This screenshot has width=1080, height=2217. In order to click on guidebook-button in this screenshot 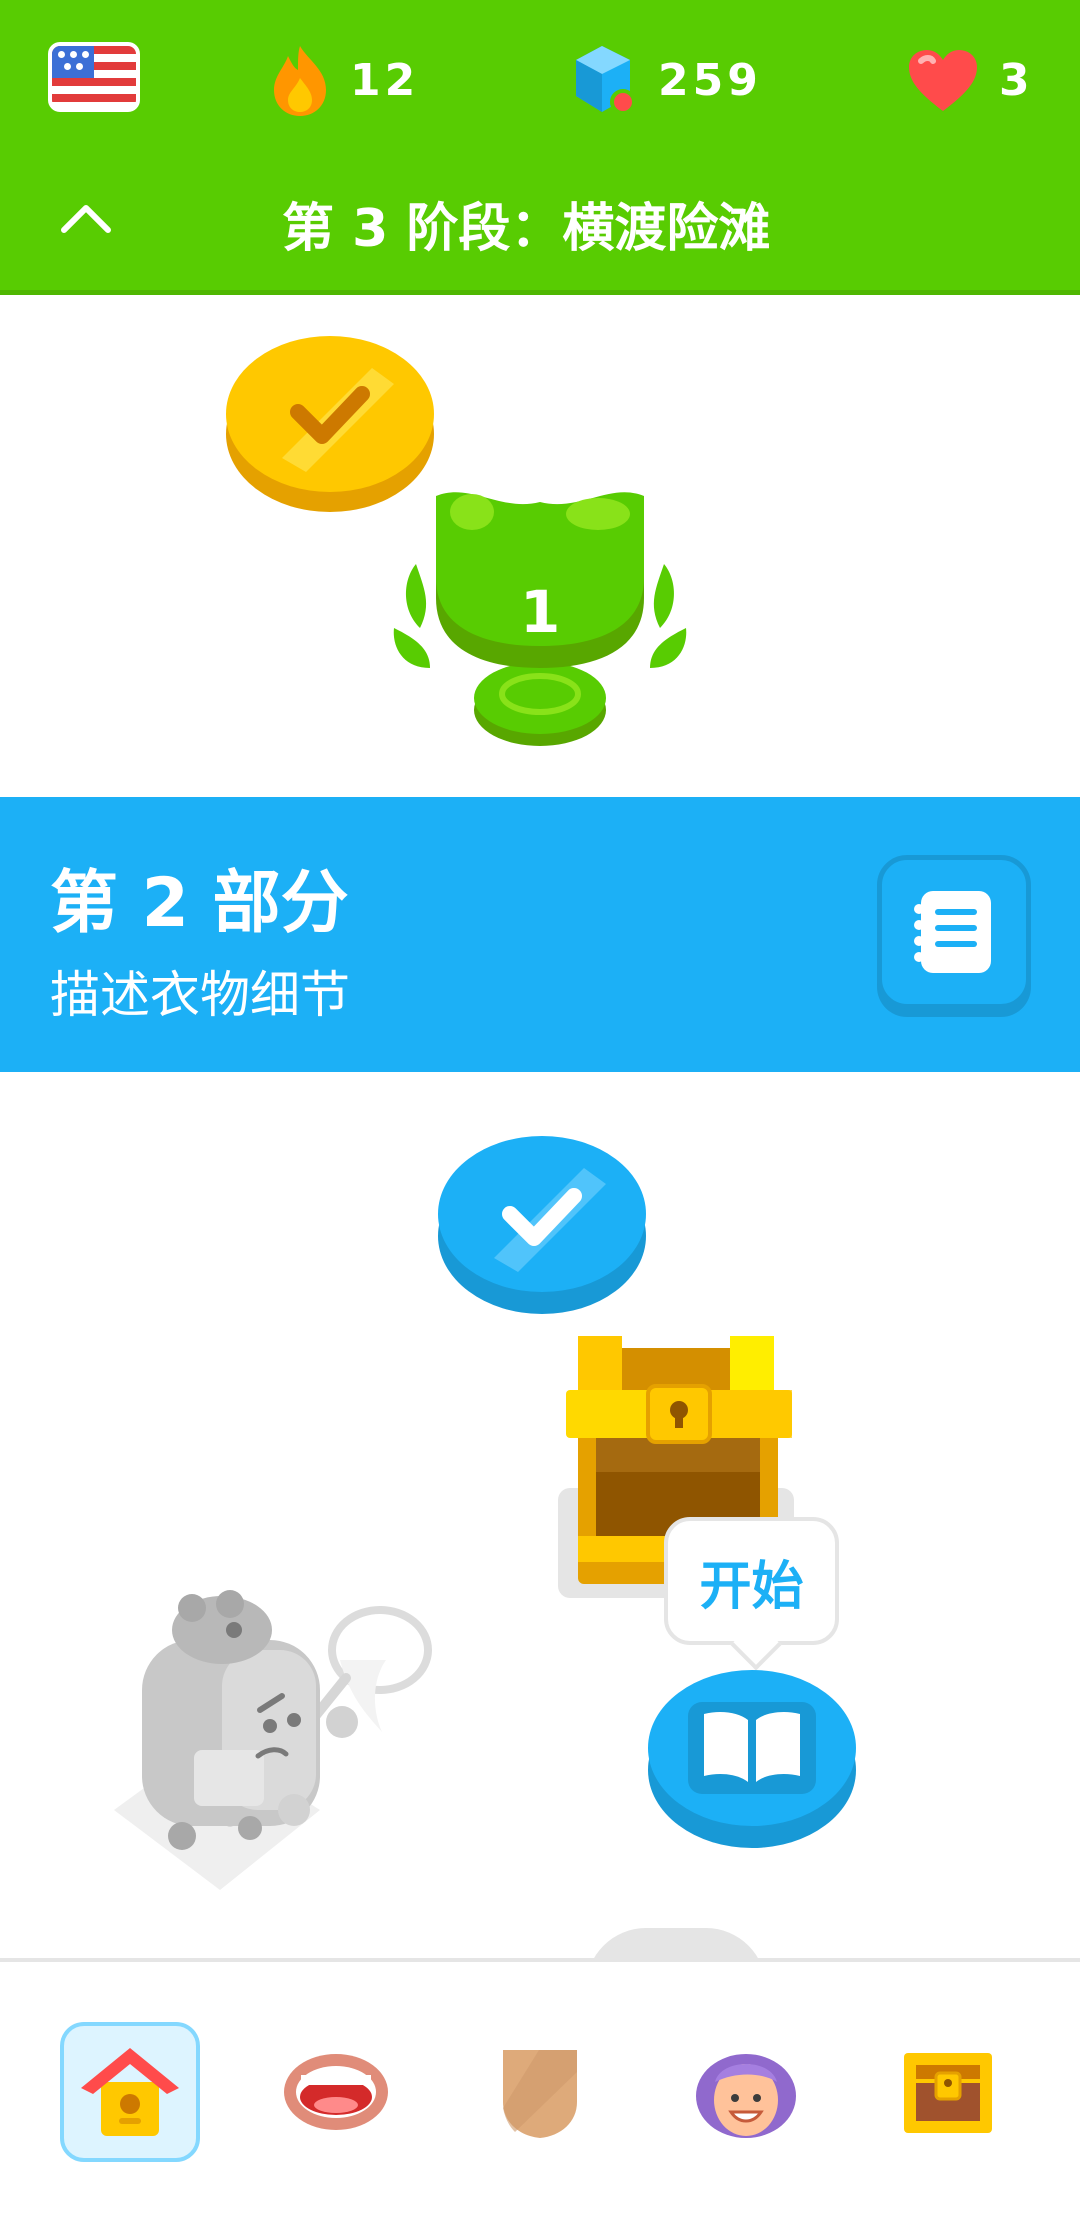, I will do `click(954, 932)`.